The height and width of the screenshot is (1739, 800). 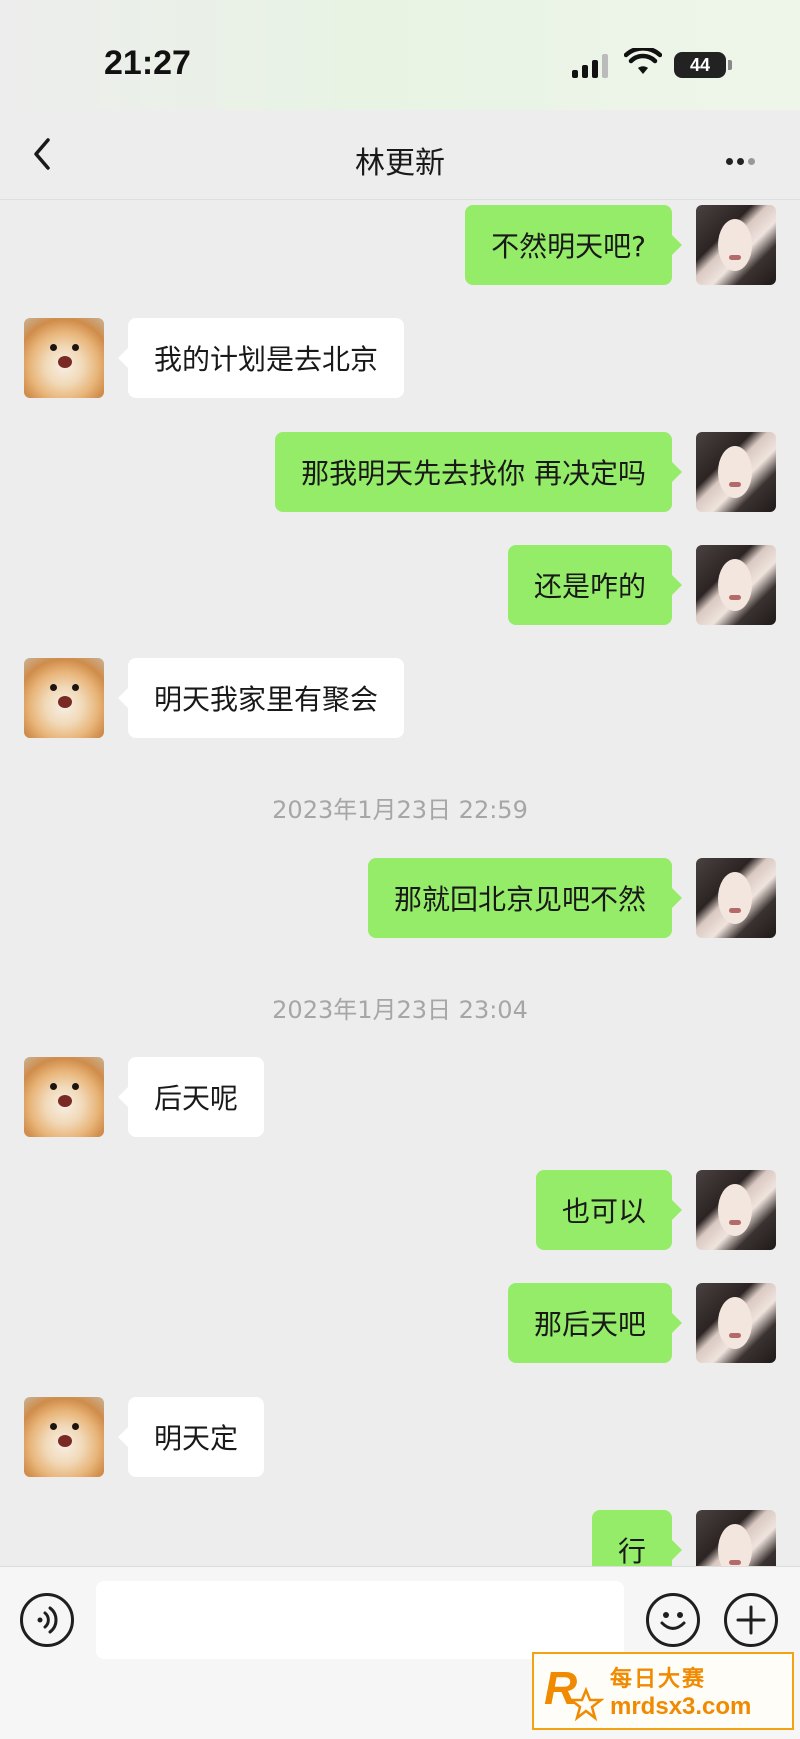 I want to click on watermark-title: 每日大赛, so click(x=658, y=1679).